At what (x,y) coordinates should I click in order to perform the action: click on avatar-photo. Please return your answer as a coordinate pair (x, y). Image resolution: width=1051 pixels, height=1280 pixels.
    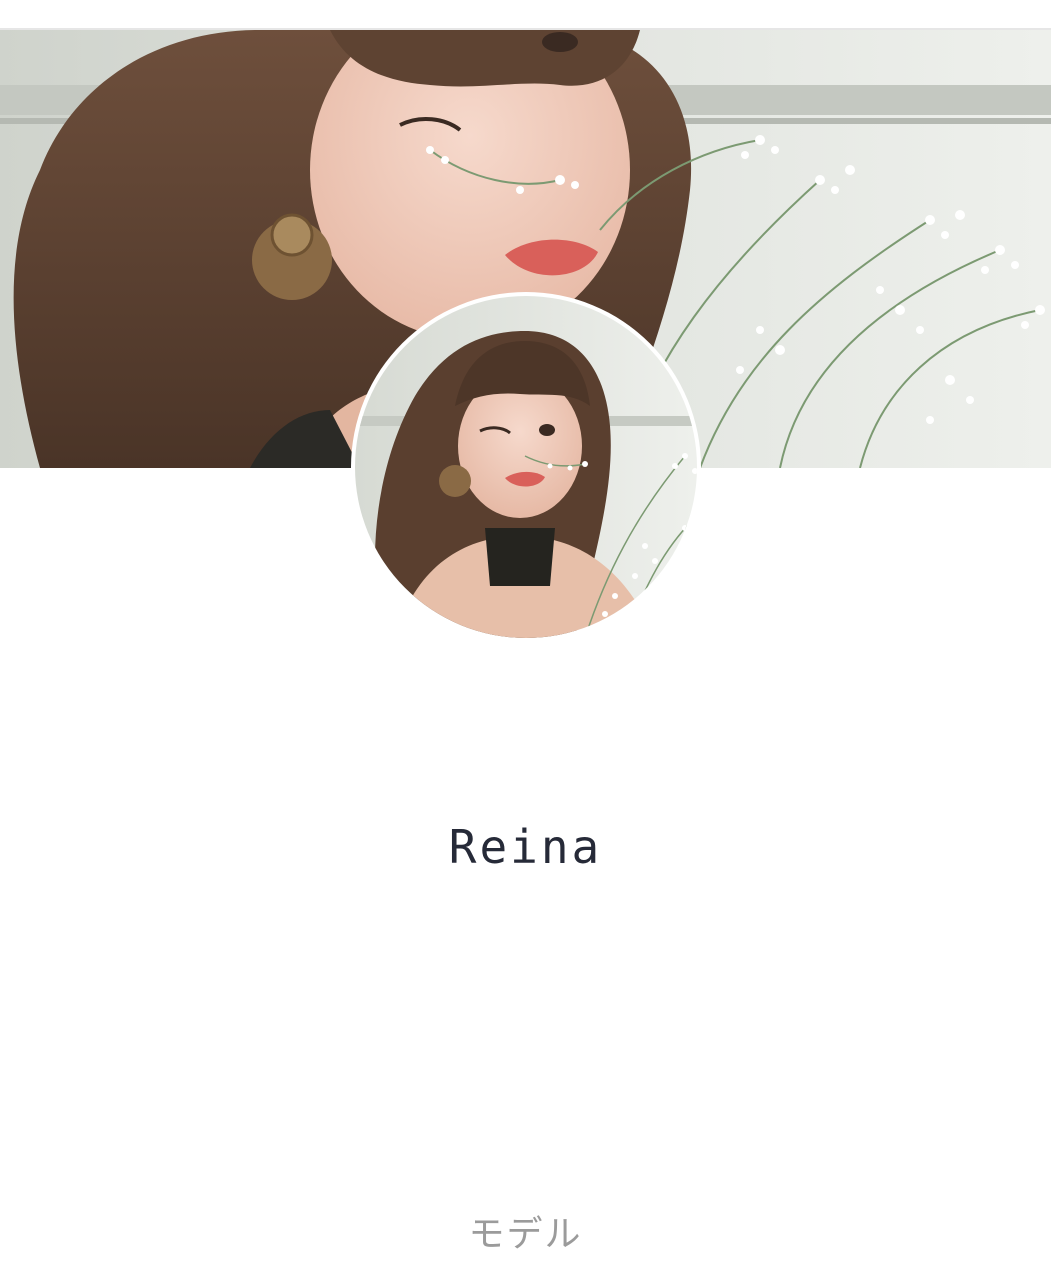
    Looking at the image, I should click on (526, 467).